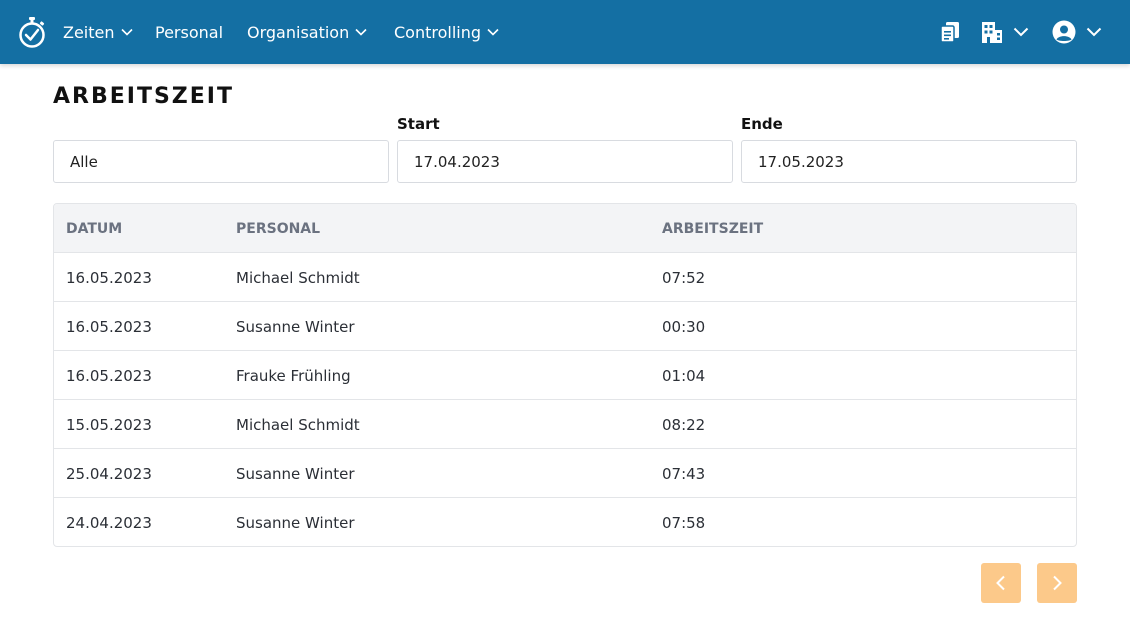 The height and width of the screenshot is (639, 1130). I want to click on table-header: DATUM PERSONAL ARBEITSZEIT, so click(565, 228).